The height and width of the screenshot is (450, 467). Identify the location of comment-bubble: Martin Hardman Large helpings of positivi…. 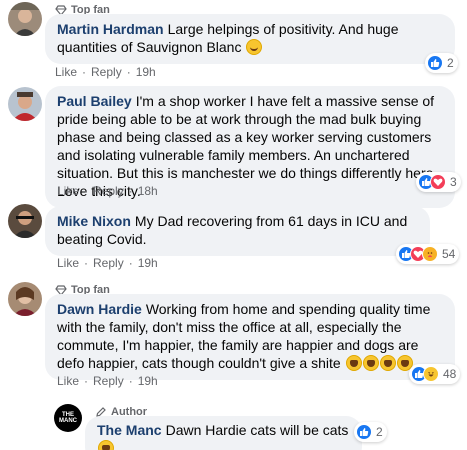
(250, 39).